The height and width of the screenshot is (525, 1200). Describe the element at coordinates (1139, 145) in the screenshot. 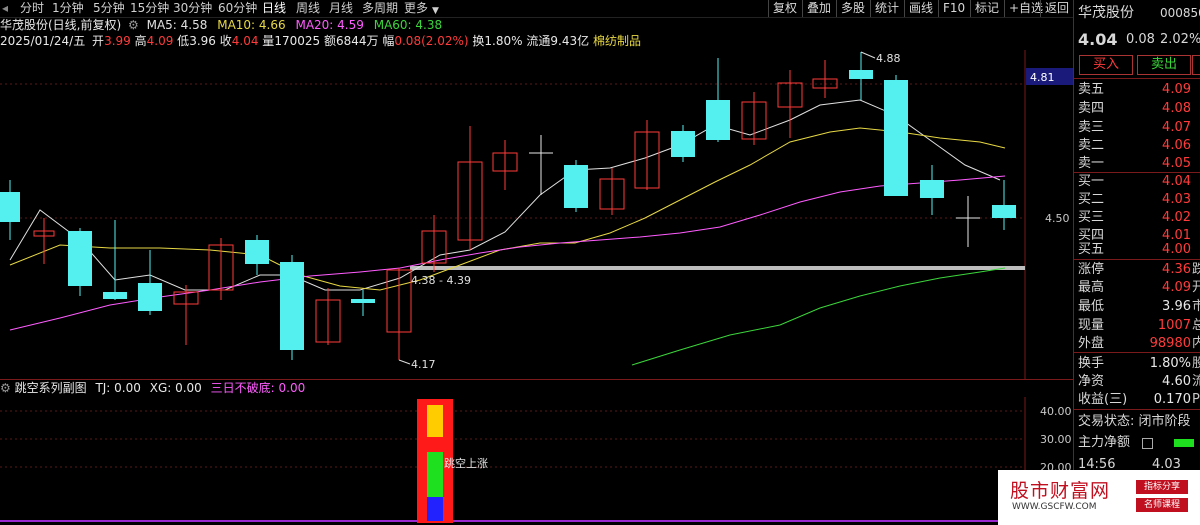

I see `ask-row: 卖二 4.06` at that location.